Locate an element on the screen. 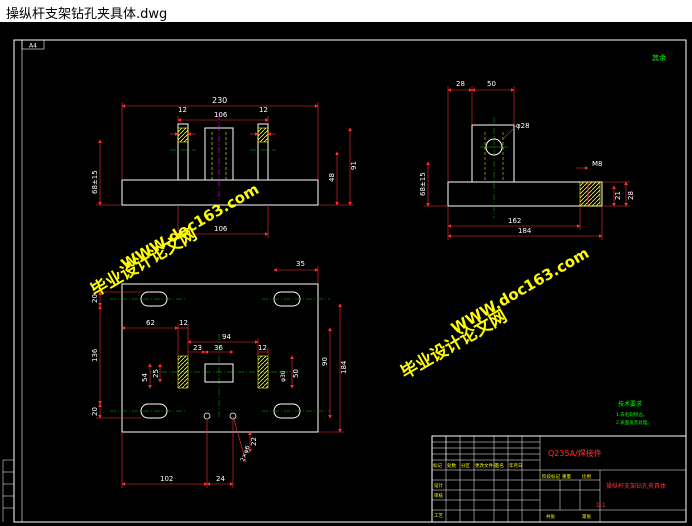 Image resolution: width=692 pixels, height=526 pixels. notes-title: 技术要求 is located at coordinates (630, 404).